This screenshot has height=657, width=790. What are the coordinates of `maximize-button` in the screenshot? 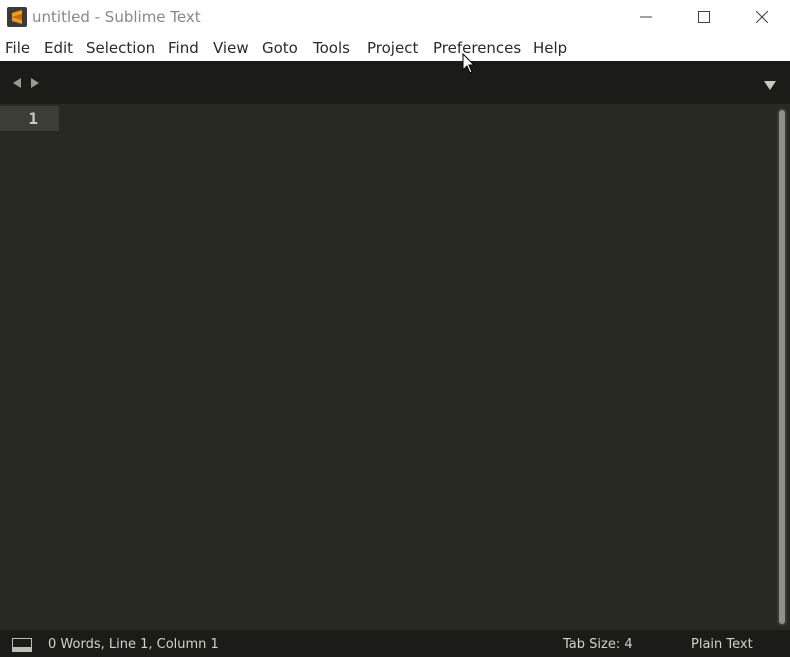 It's located at (704, 17).